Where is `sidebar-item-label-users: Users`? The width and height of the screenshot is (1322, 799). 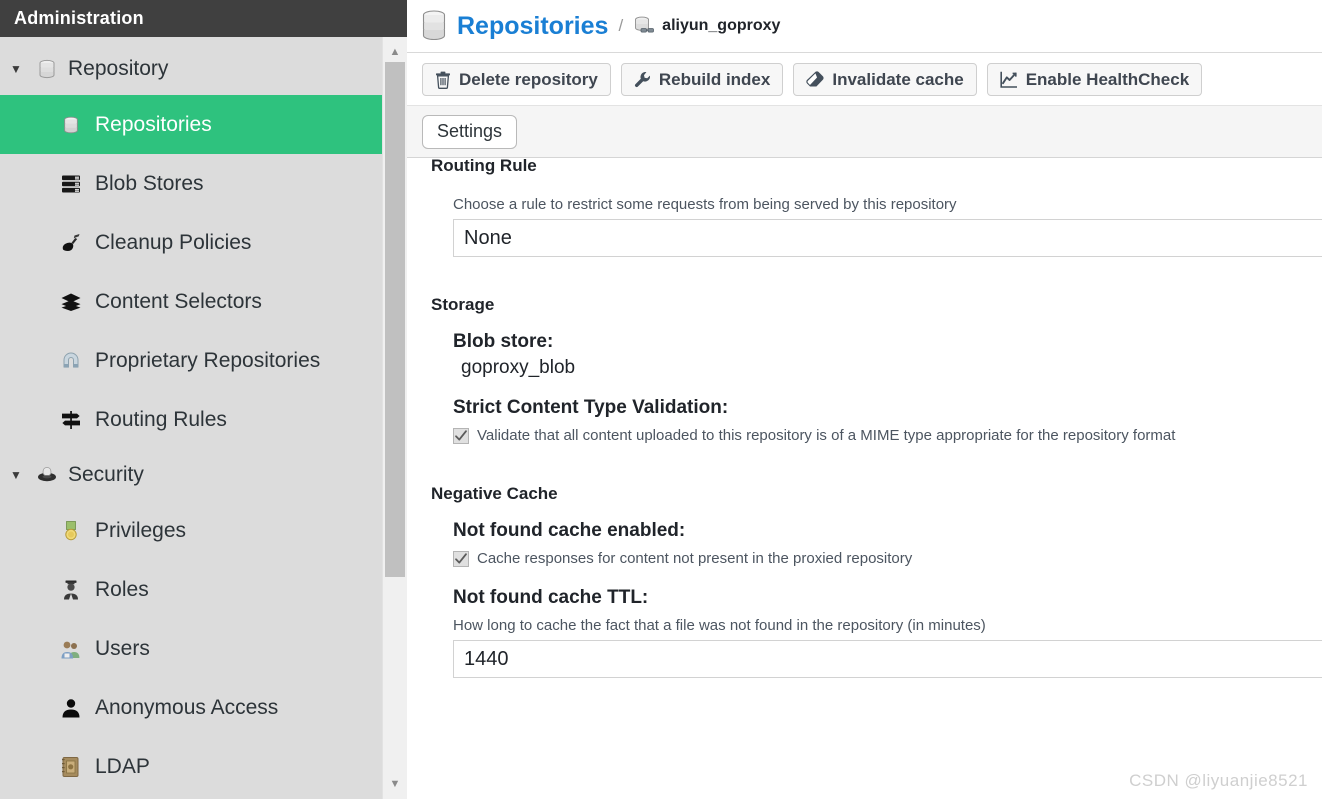
sidebar-item-label-users: Users is located at coordinates (122, 648).